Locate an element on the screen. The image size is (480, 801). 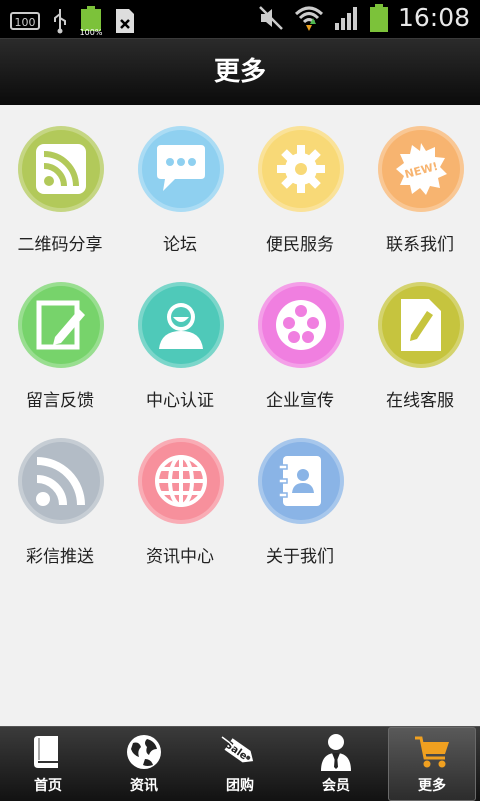
battery-small-icon: 100% is located at coordinates (91, 21).